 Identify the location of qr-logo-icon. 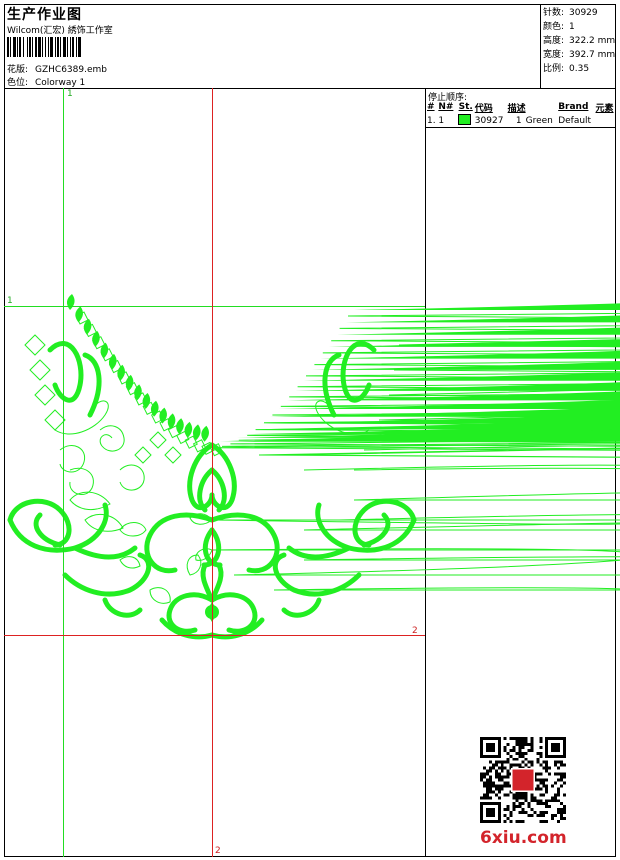
(523, 780).